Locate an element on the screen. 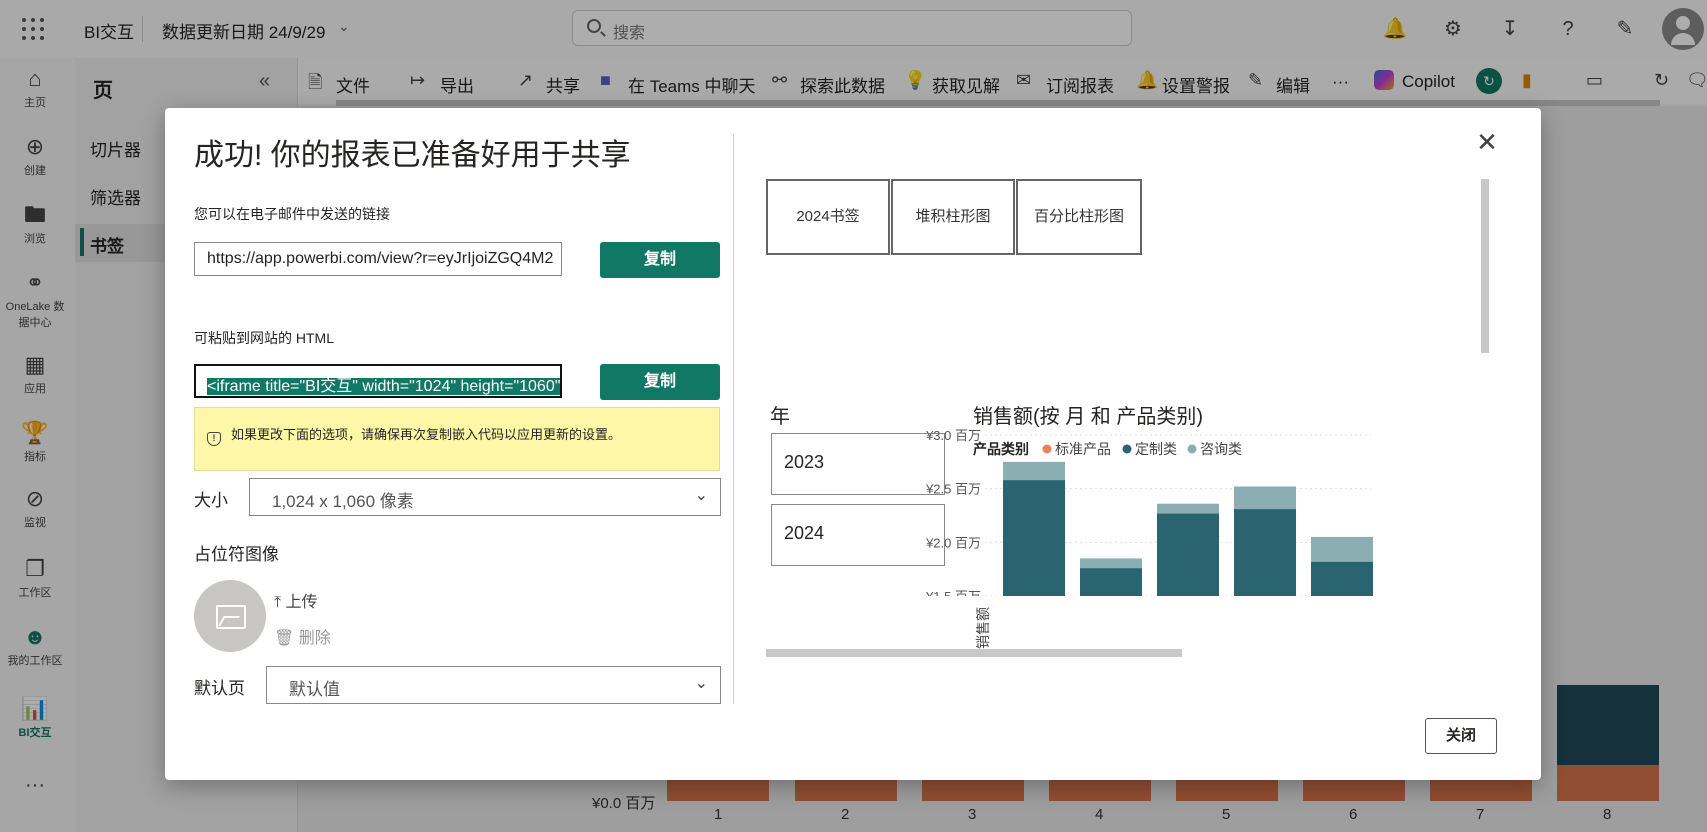 The image size is (1707, 832). legend-title: 产品类别 is located at coordinates (1001, 449).